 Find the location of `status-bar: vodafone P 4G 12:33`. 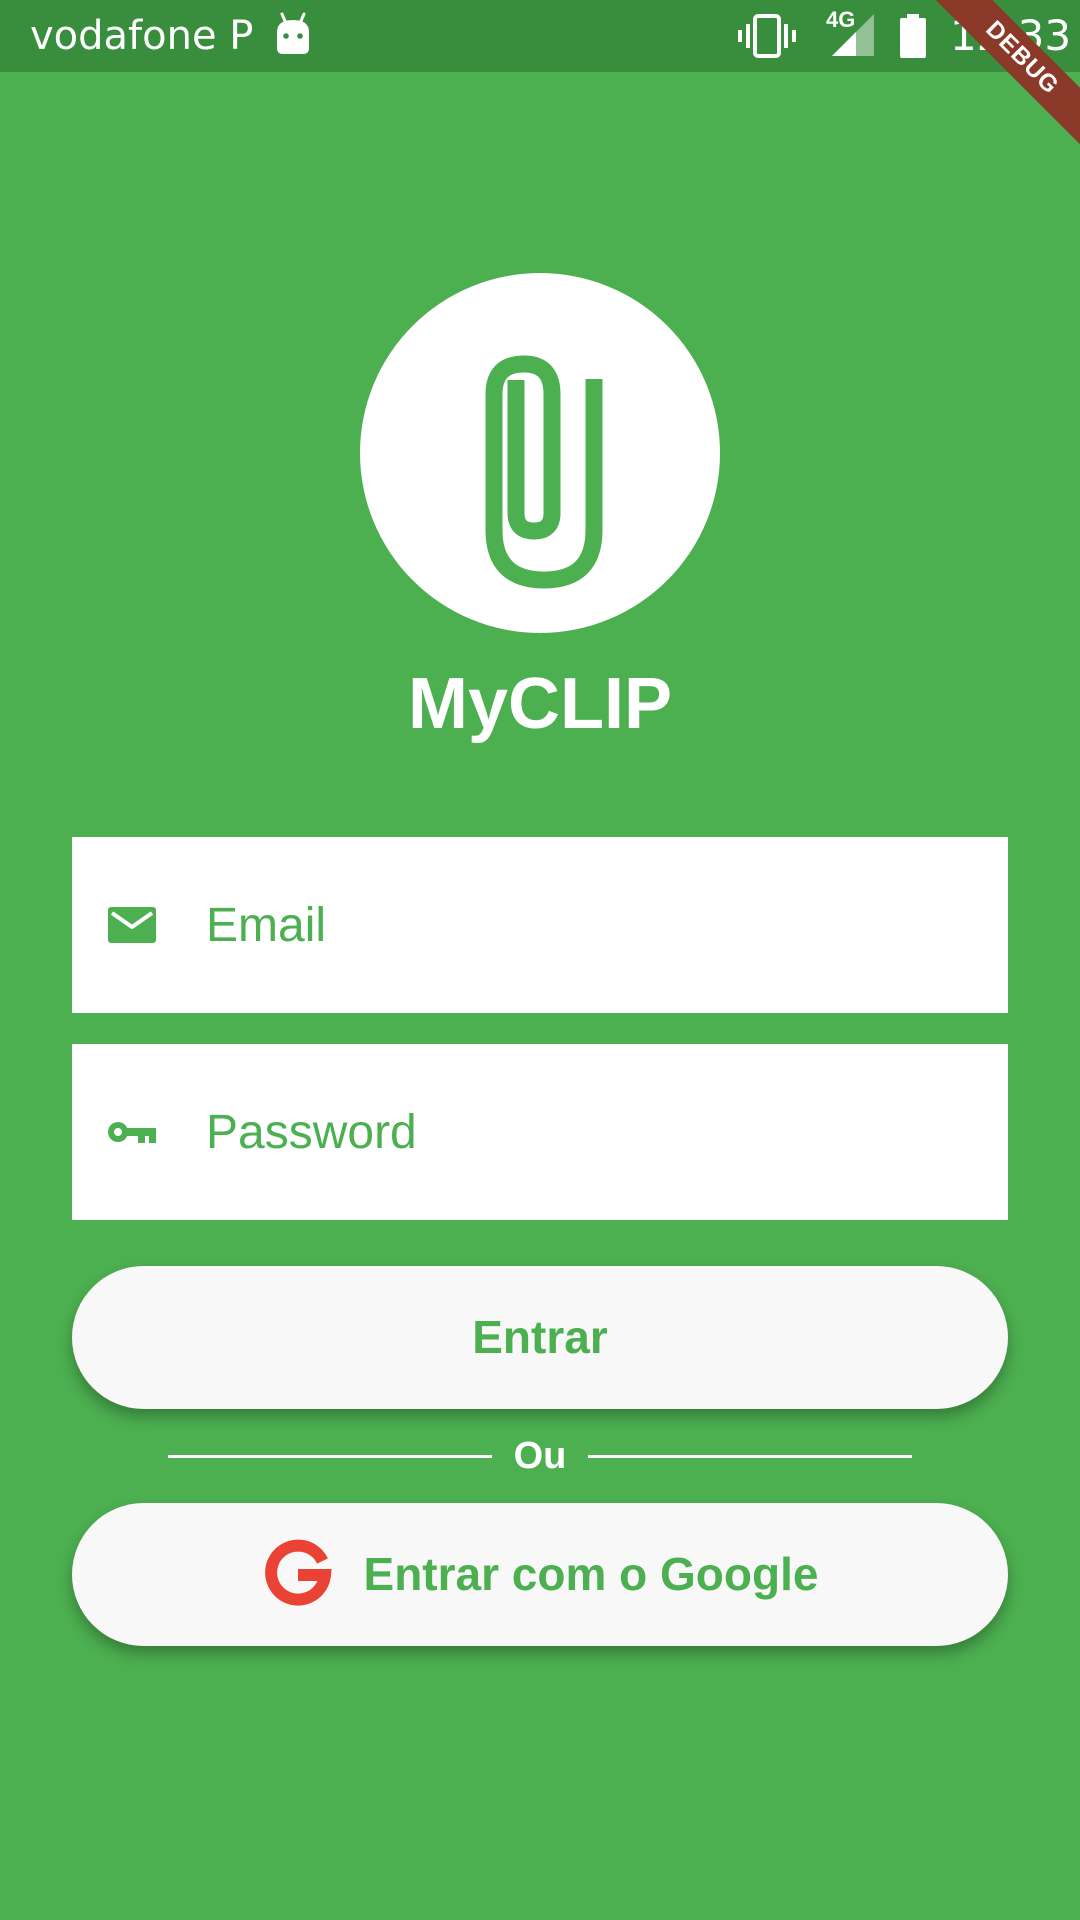

status-bar: vodafone P 4G 12:33 is located at coordinates (540, 36).